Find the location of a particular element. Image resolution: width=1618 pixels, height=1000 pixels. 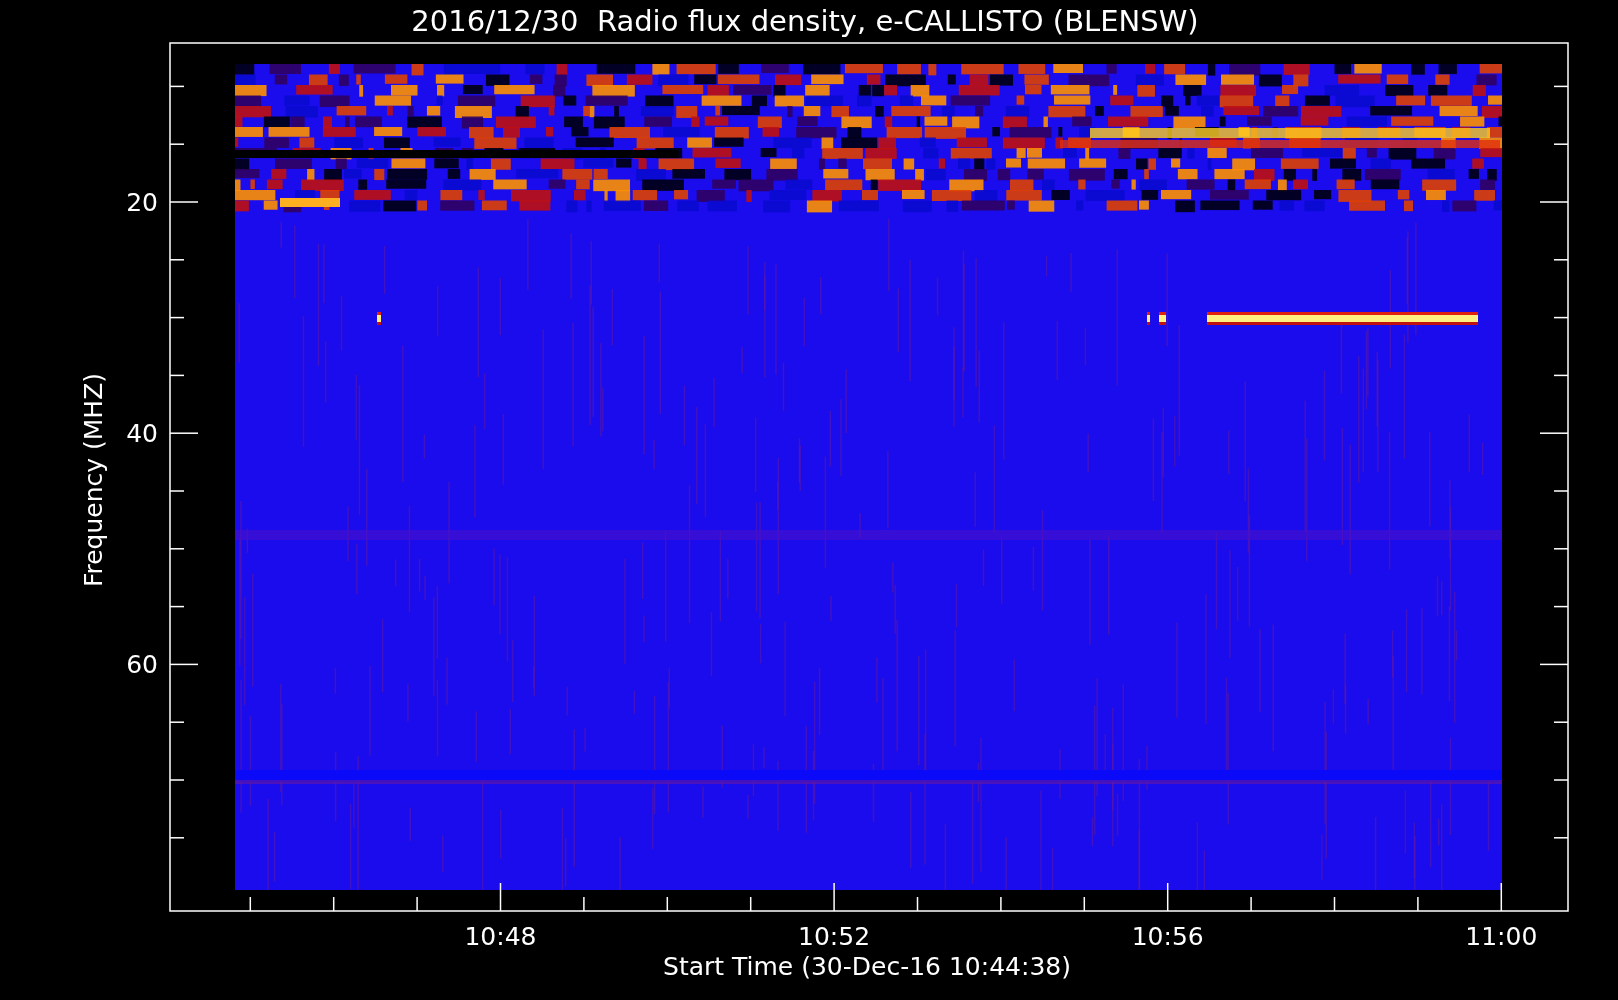

axis-label: Start Time (30-Dec-16 10:44:38) is located at coordinates (867, 966).